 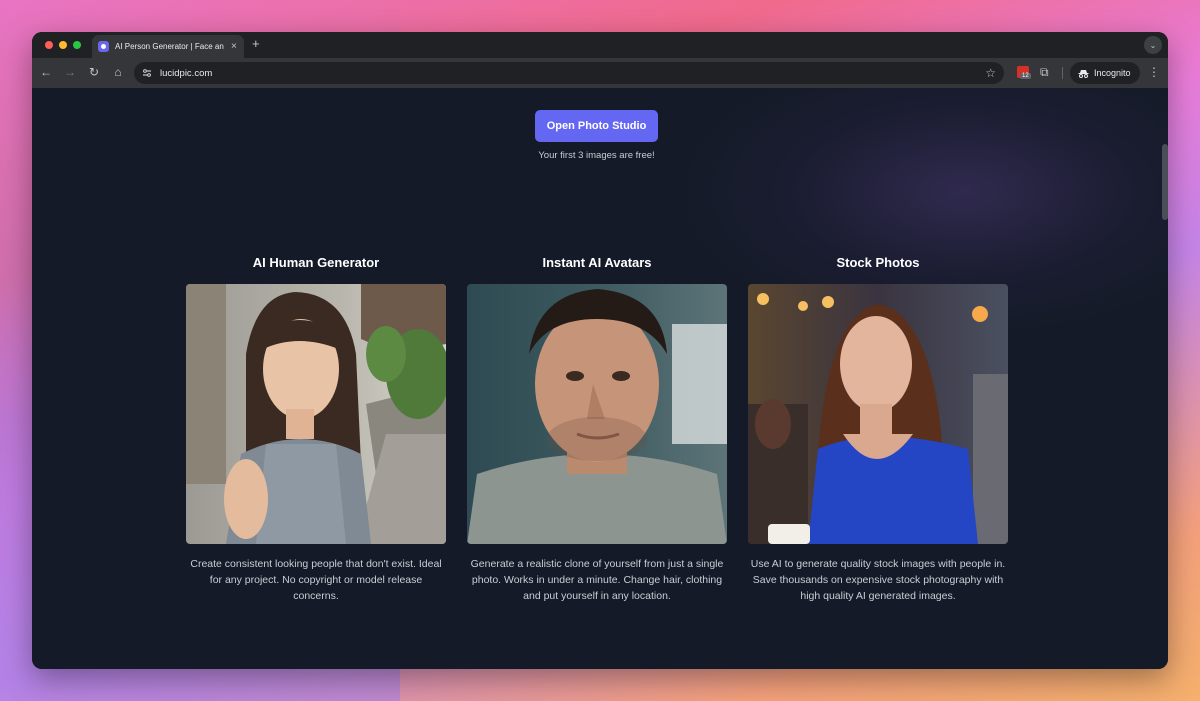 What do you see at coordinates (148, 73) in the screenshot?
I see `site-info-icon` at bounding box center [148, 73].